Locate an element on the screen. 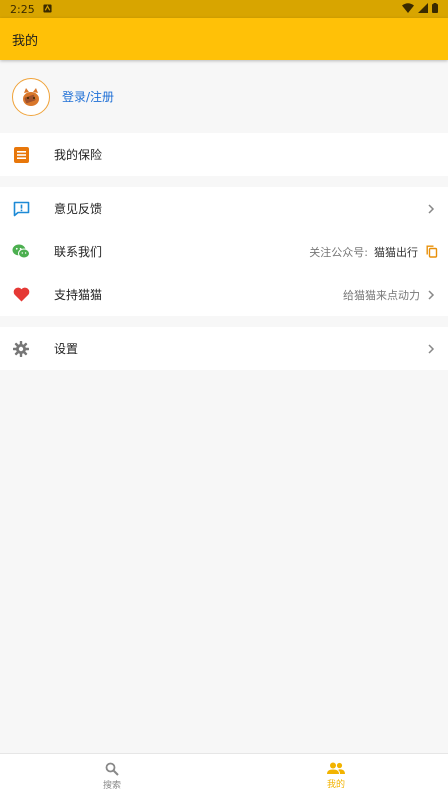  tab-label: 我的 is located at coordinates (335, 785).